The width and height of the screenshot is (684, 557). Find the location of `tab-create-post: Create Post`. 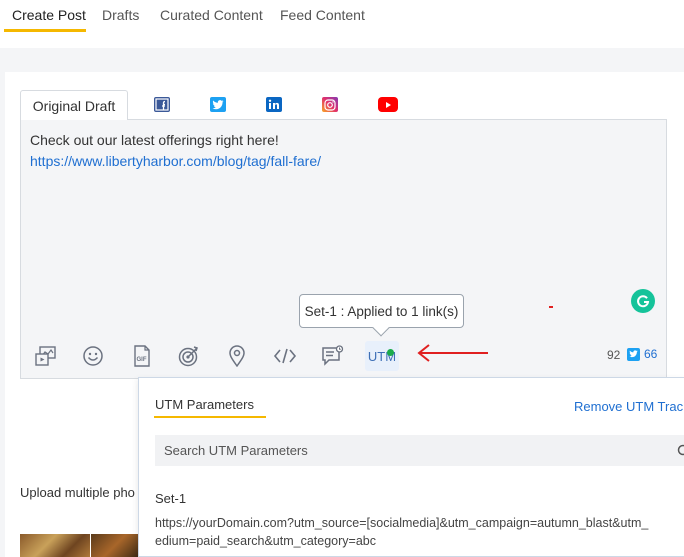

tab-create-post: Create Post is located at coordinates (49, 15).